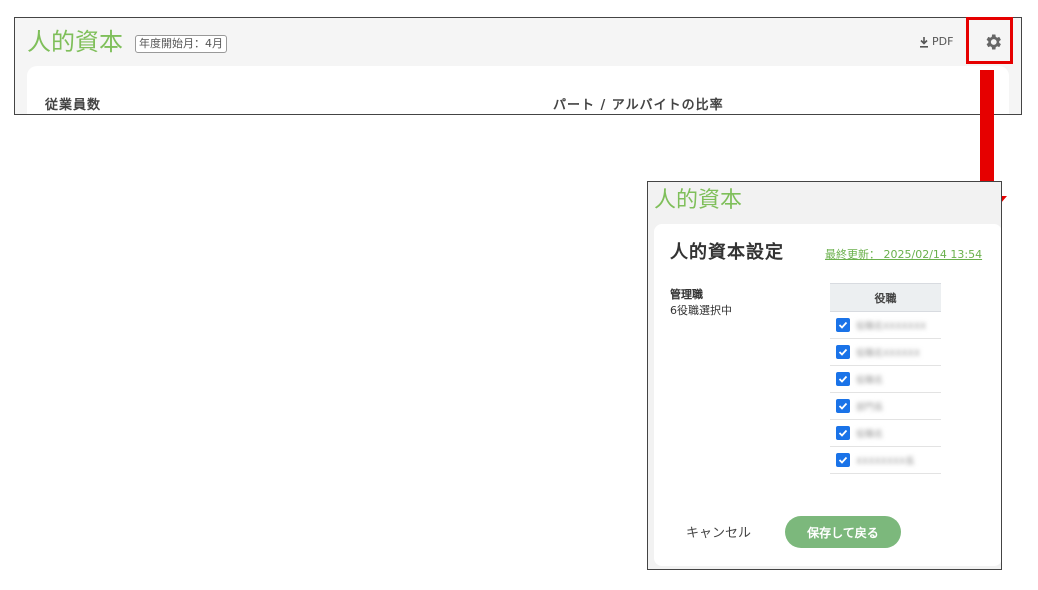 This screenshot has height=590, width=1038. What do you see at coordinates (701, 310) in the screenshot?
I see `manager-selected-count: 6役職選択中` at bounding box center [701, 310].